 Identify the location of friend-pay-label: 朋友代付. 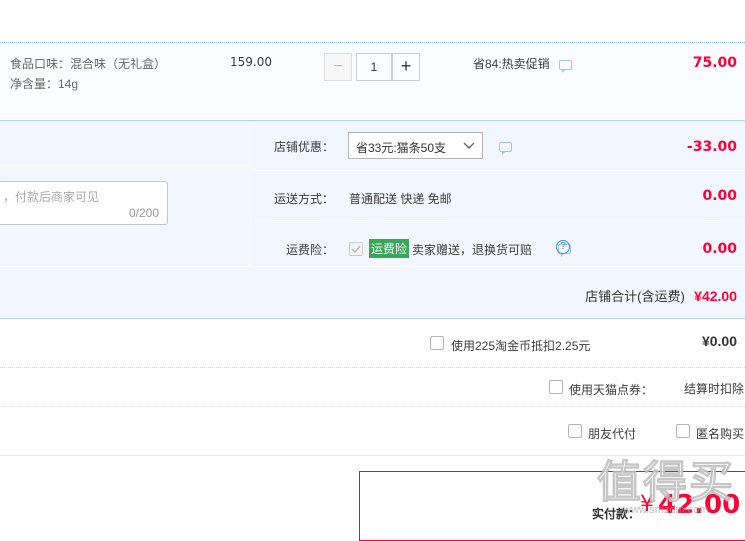
(612, 434).